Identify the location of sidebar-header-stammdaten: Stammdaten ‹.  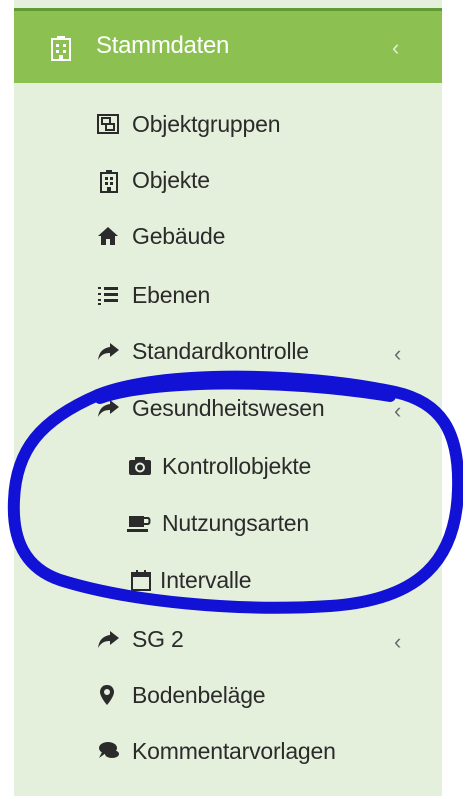
(228, 45).